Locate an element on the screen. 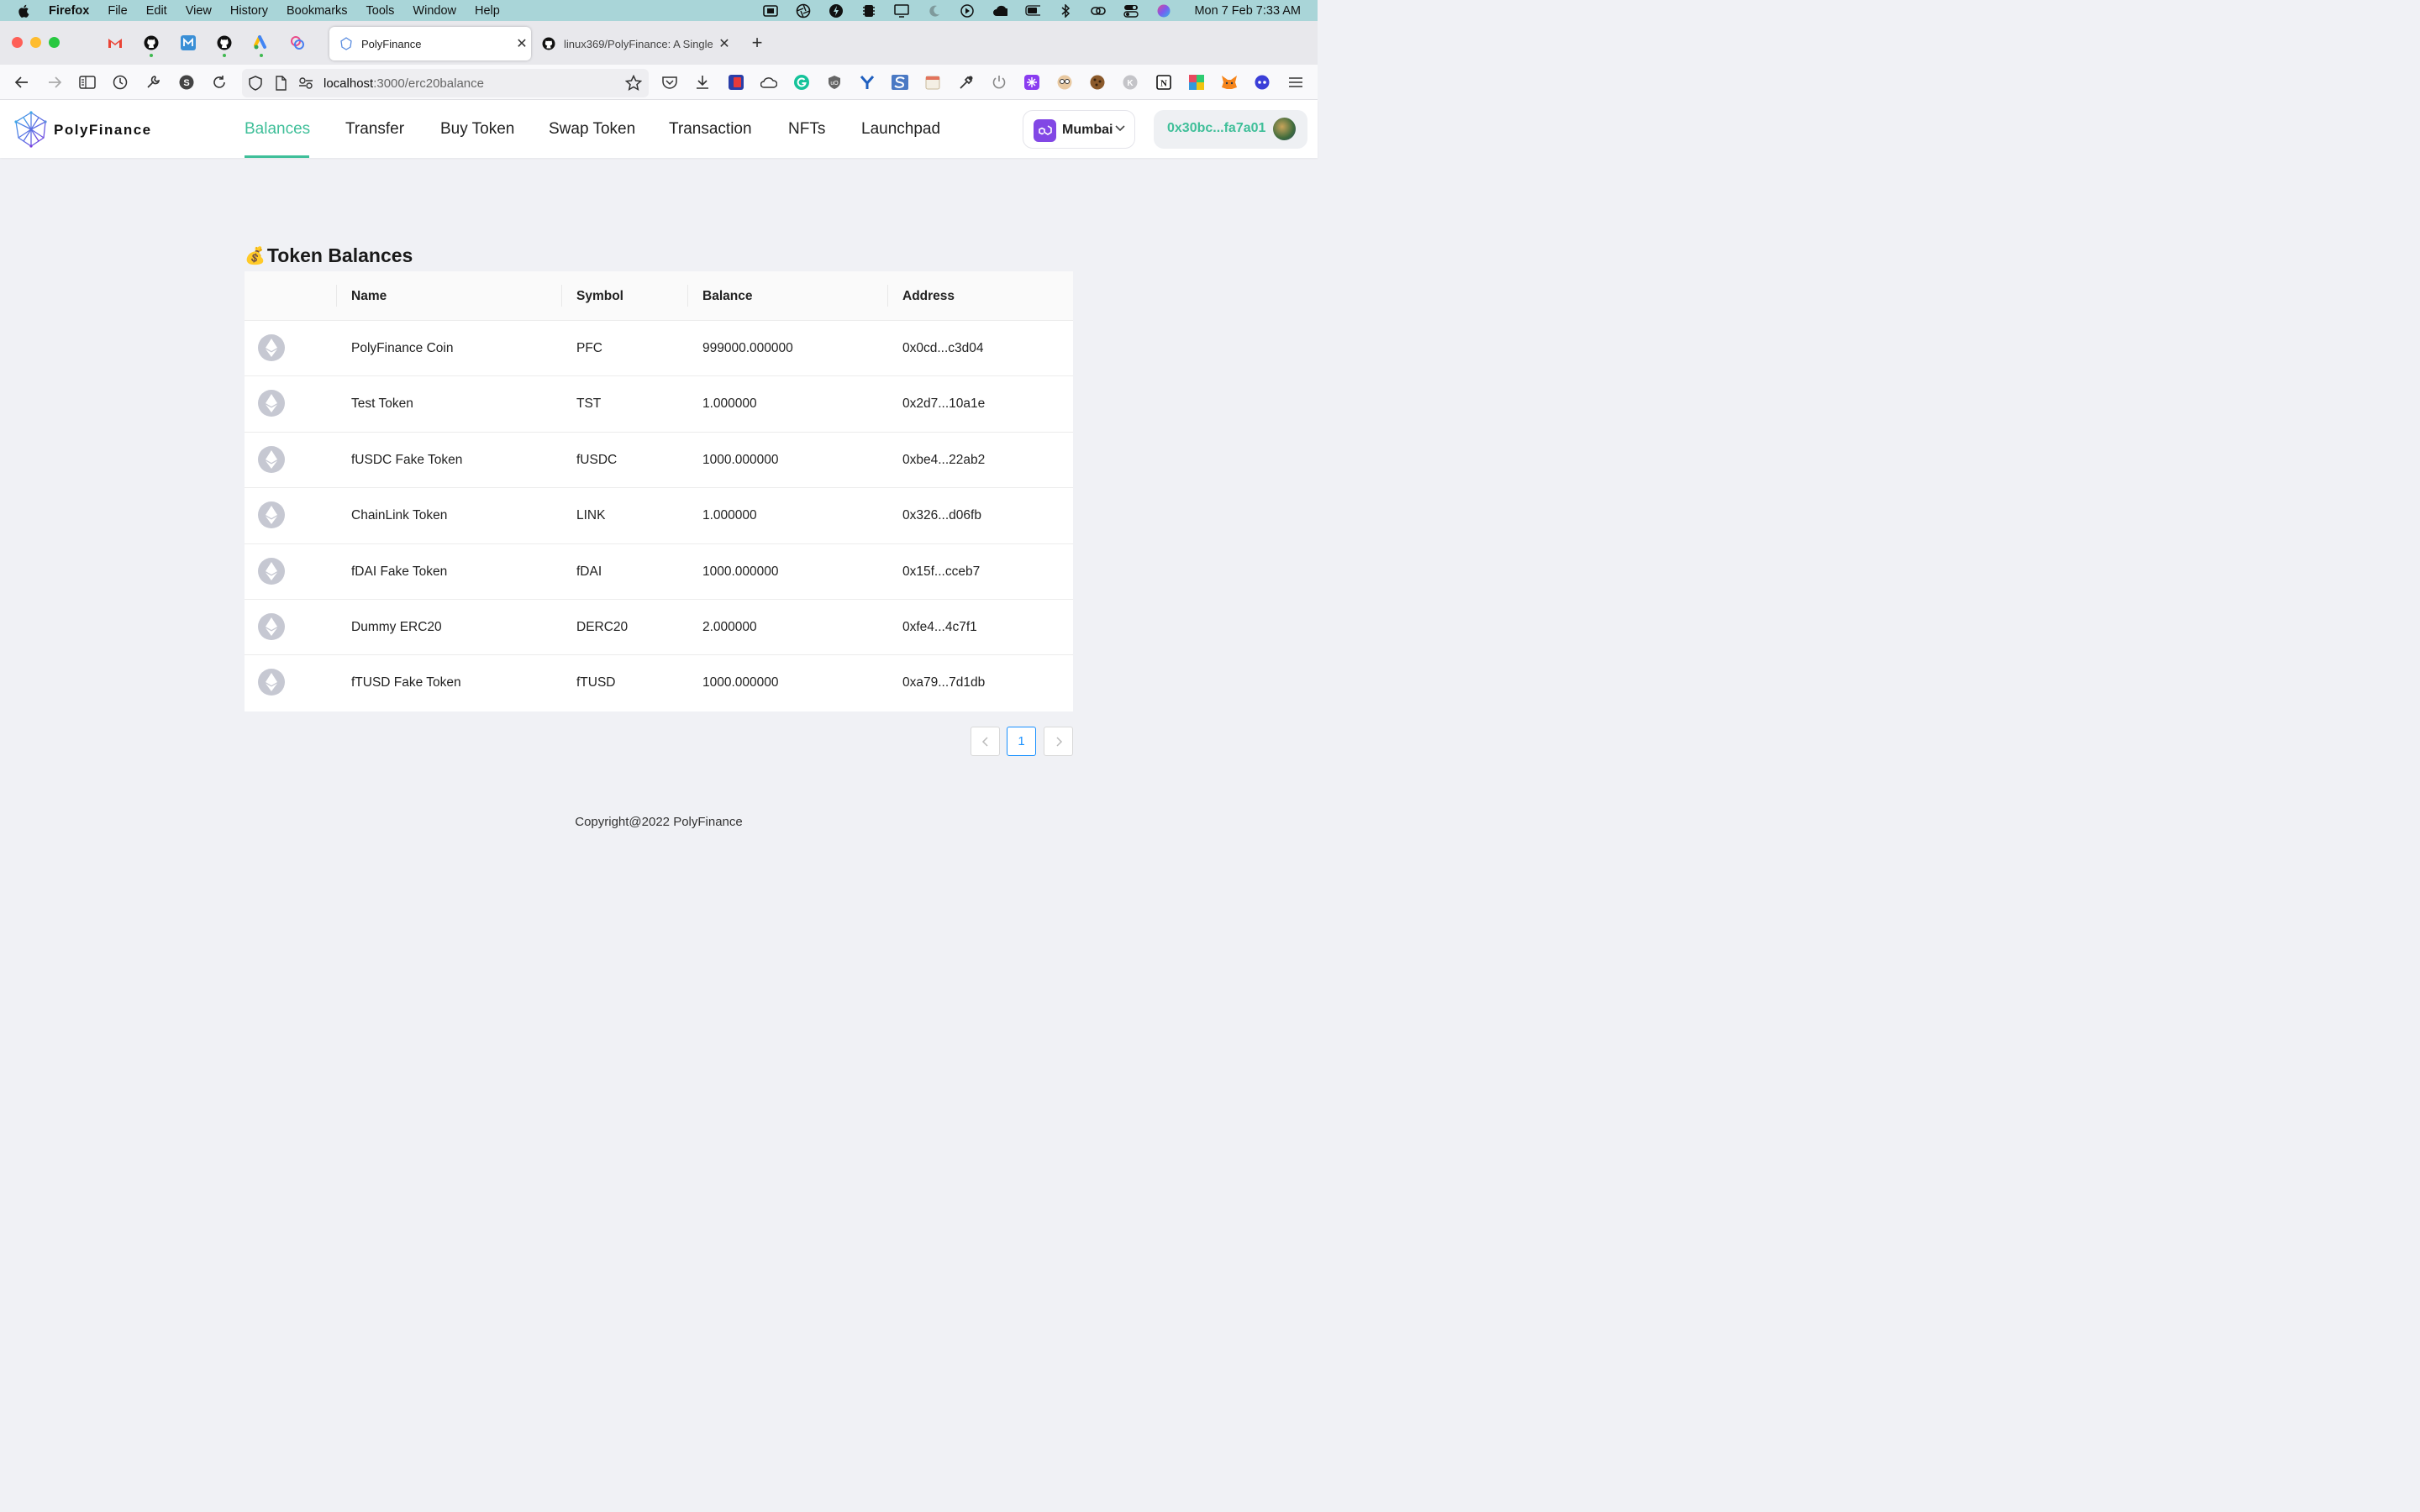 This screenshot has height=1512, width=2420. reload-icon is located at coordinates (219, 82).